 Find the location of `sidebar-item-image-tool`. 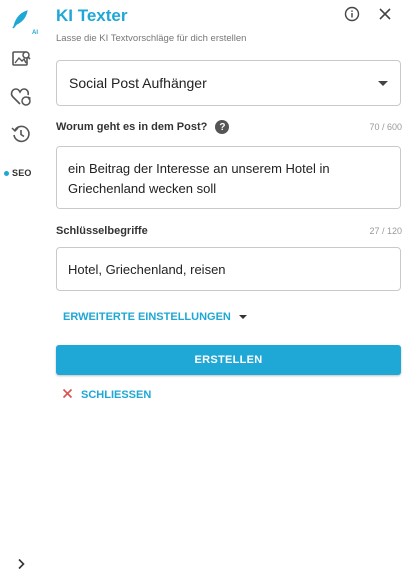

sidebar-item-image-tool is located at coordinates (21, 59).